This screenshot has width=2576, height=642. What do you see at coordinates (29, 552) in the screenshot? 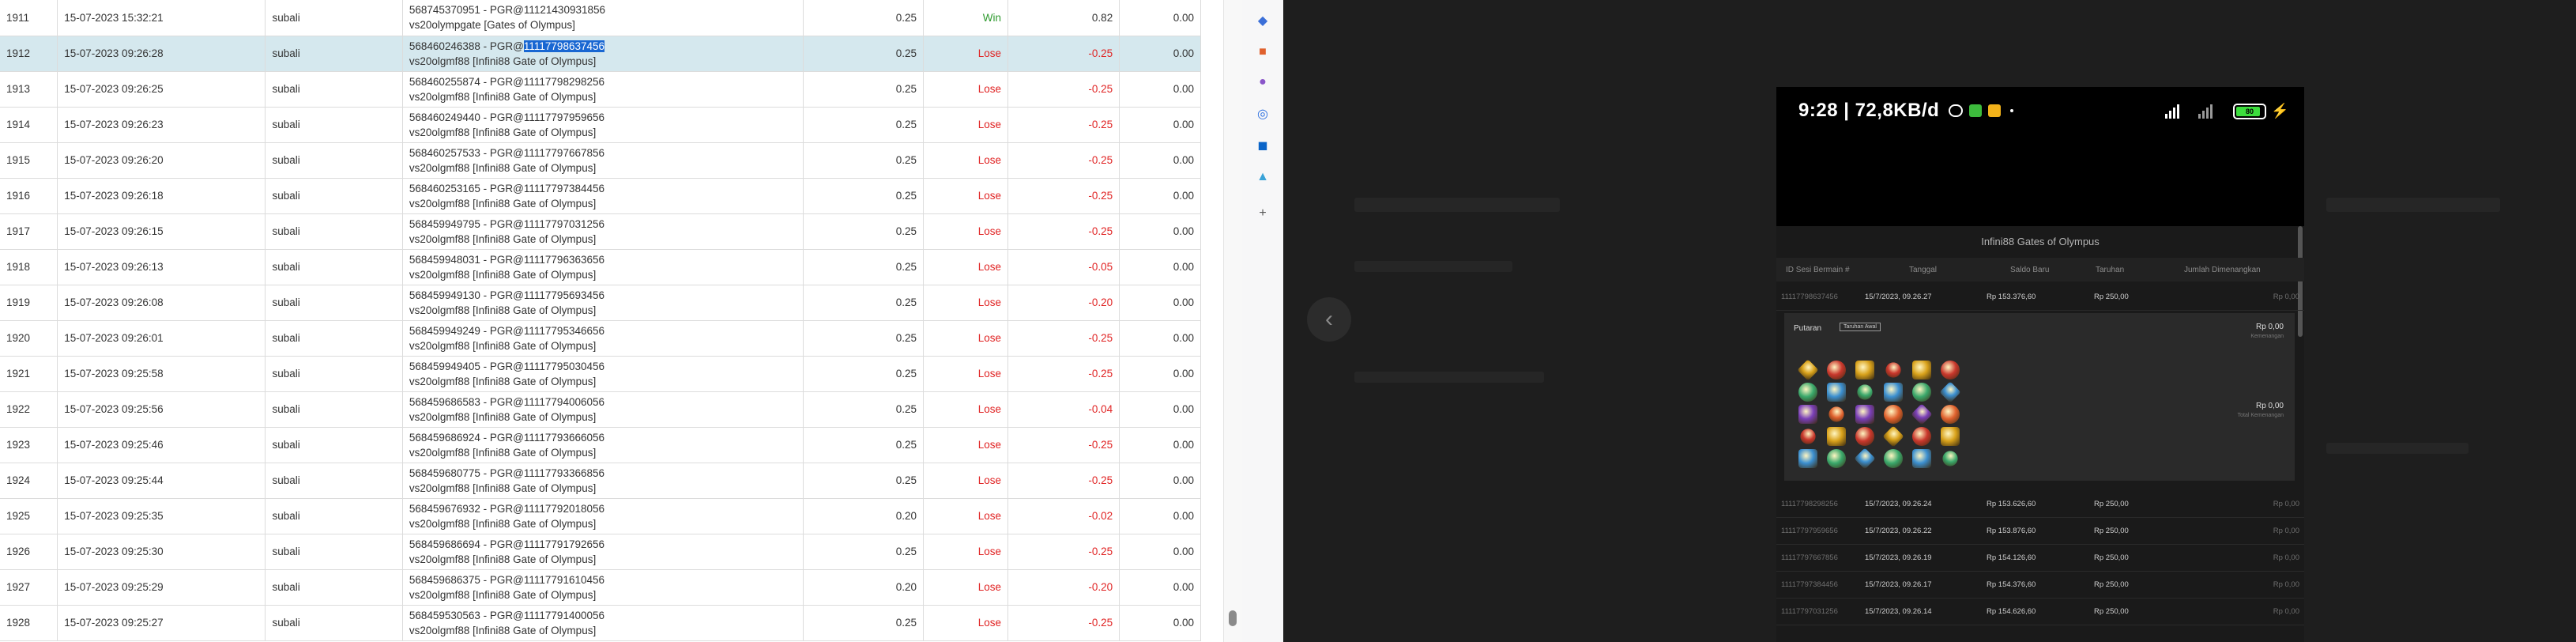
I see `row-number: 1926` at bounding box center [29, 552].